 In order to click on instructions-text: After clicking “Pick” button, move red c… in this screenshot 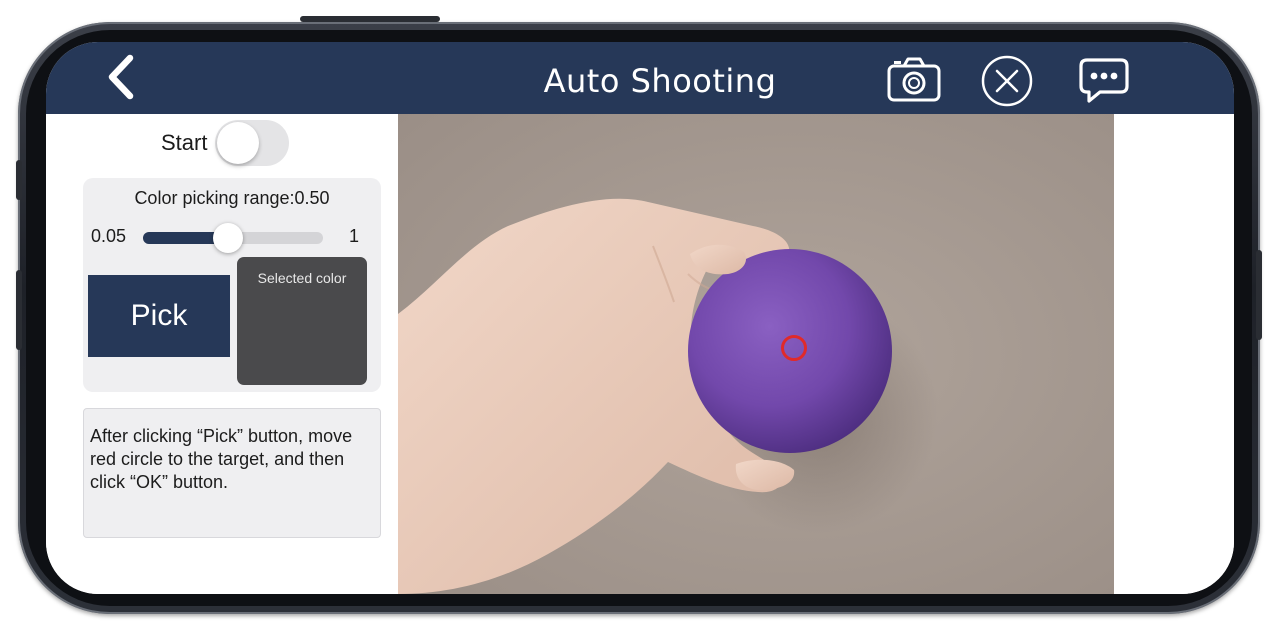, I will do `click(221, 459)`.